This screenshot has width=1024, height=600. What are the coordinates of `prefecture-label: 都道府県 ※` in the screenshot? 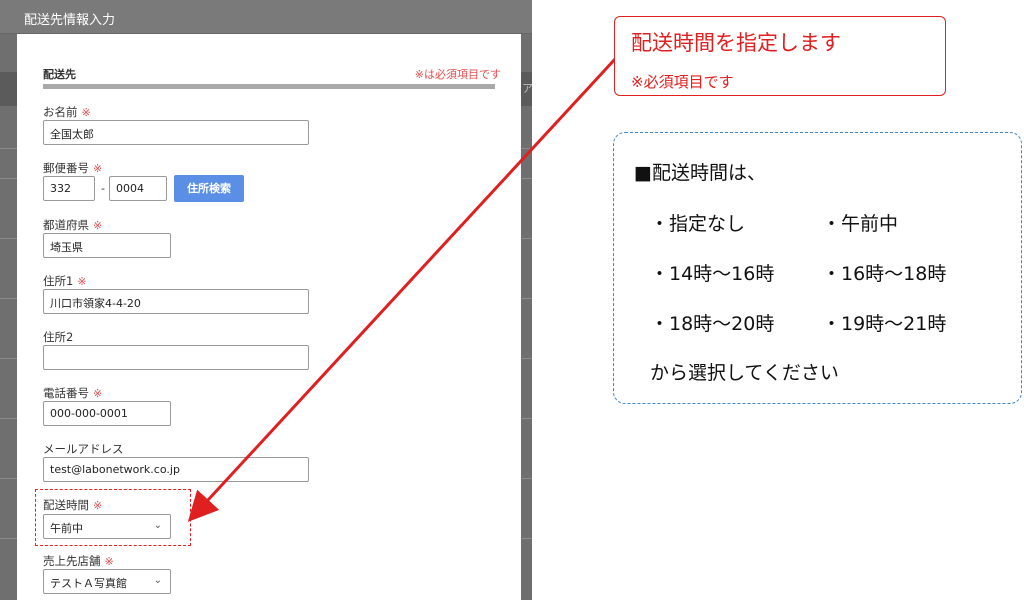 It's located at (72, 225).